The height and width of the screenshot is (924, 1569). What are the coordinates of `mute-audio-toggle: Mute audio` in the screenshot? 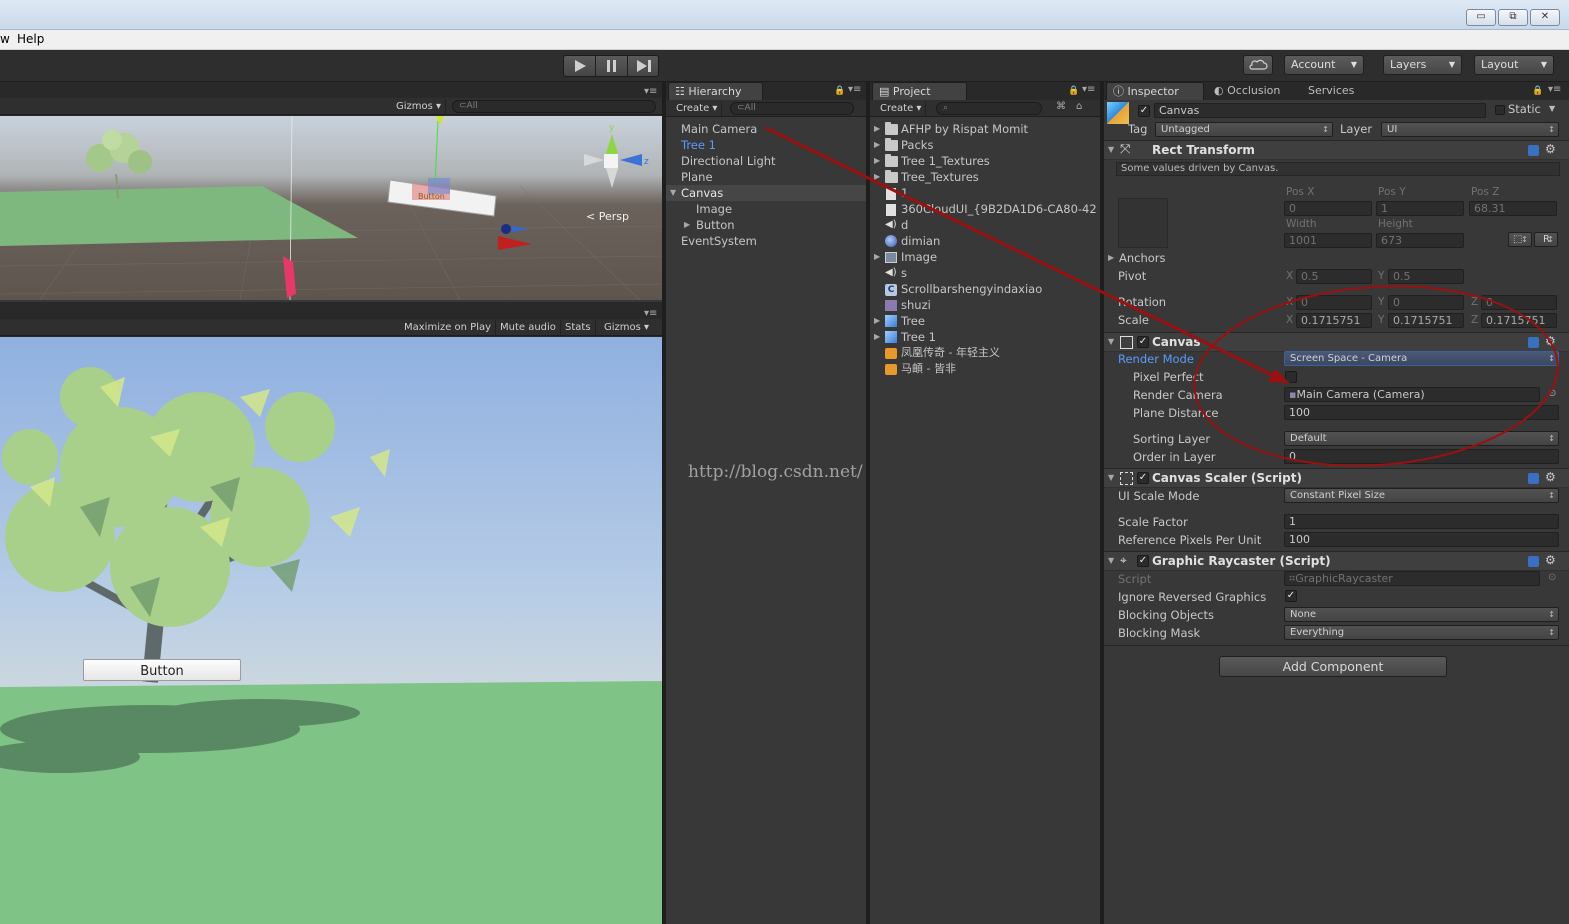 It's located at (528, 327).